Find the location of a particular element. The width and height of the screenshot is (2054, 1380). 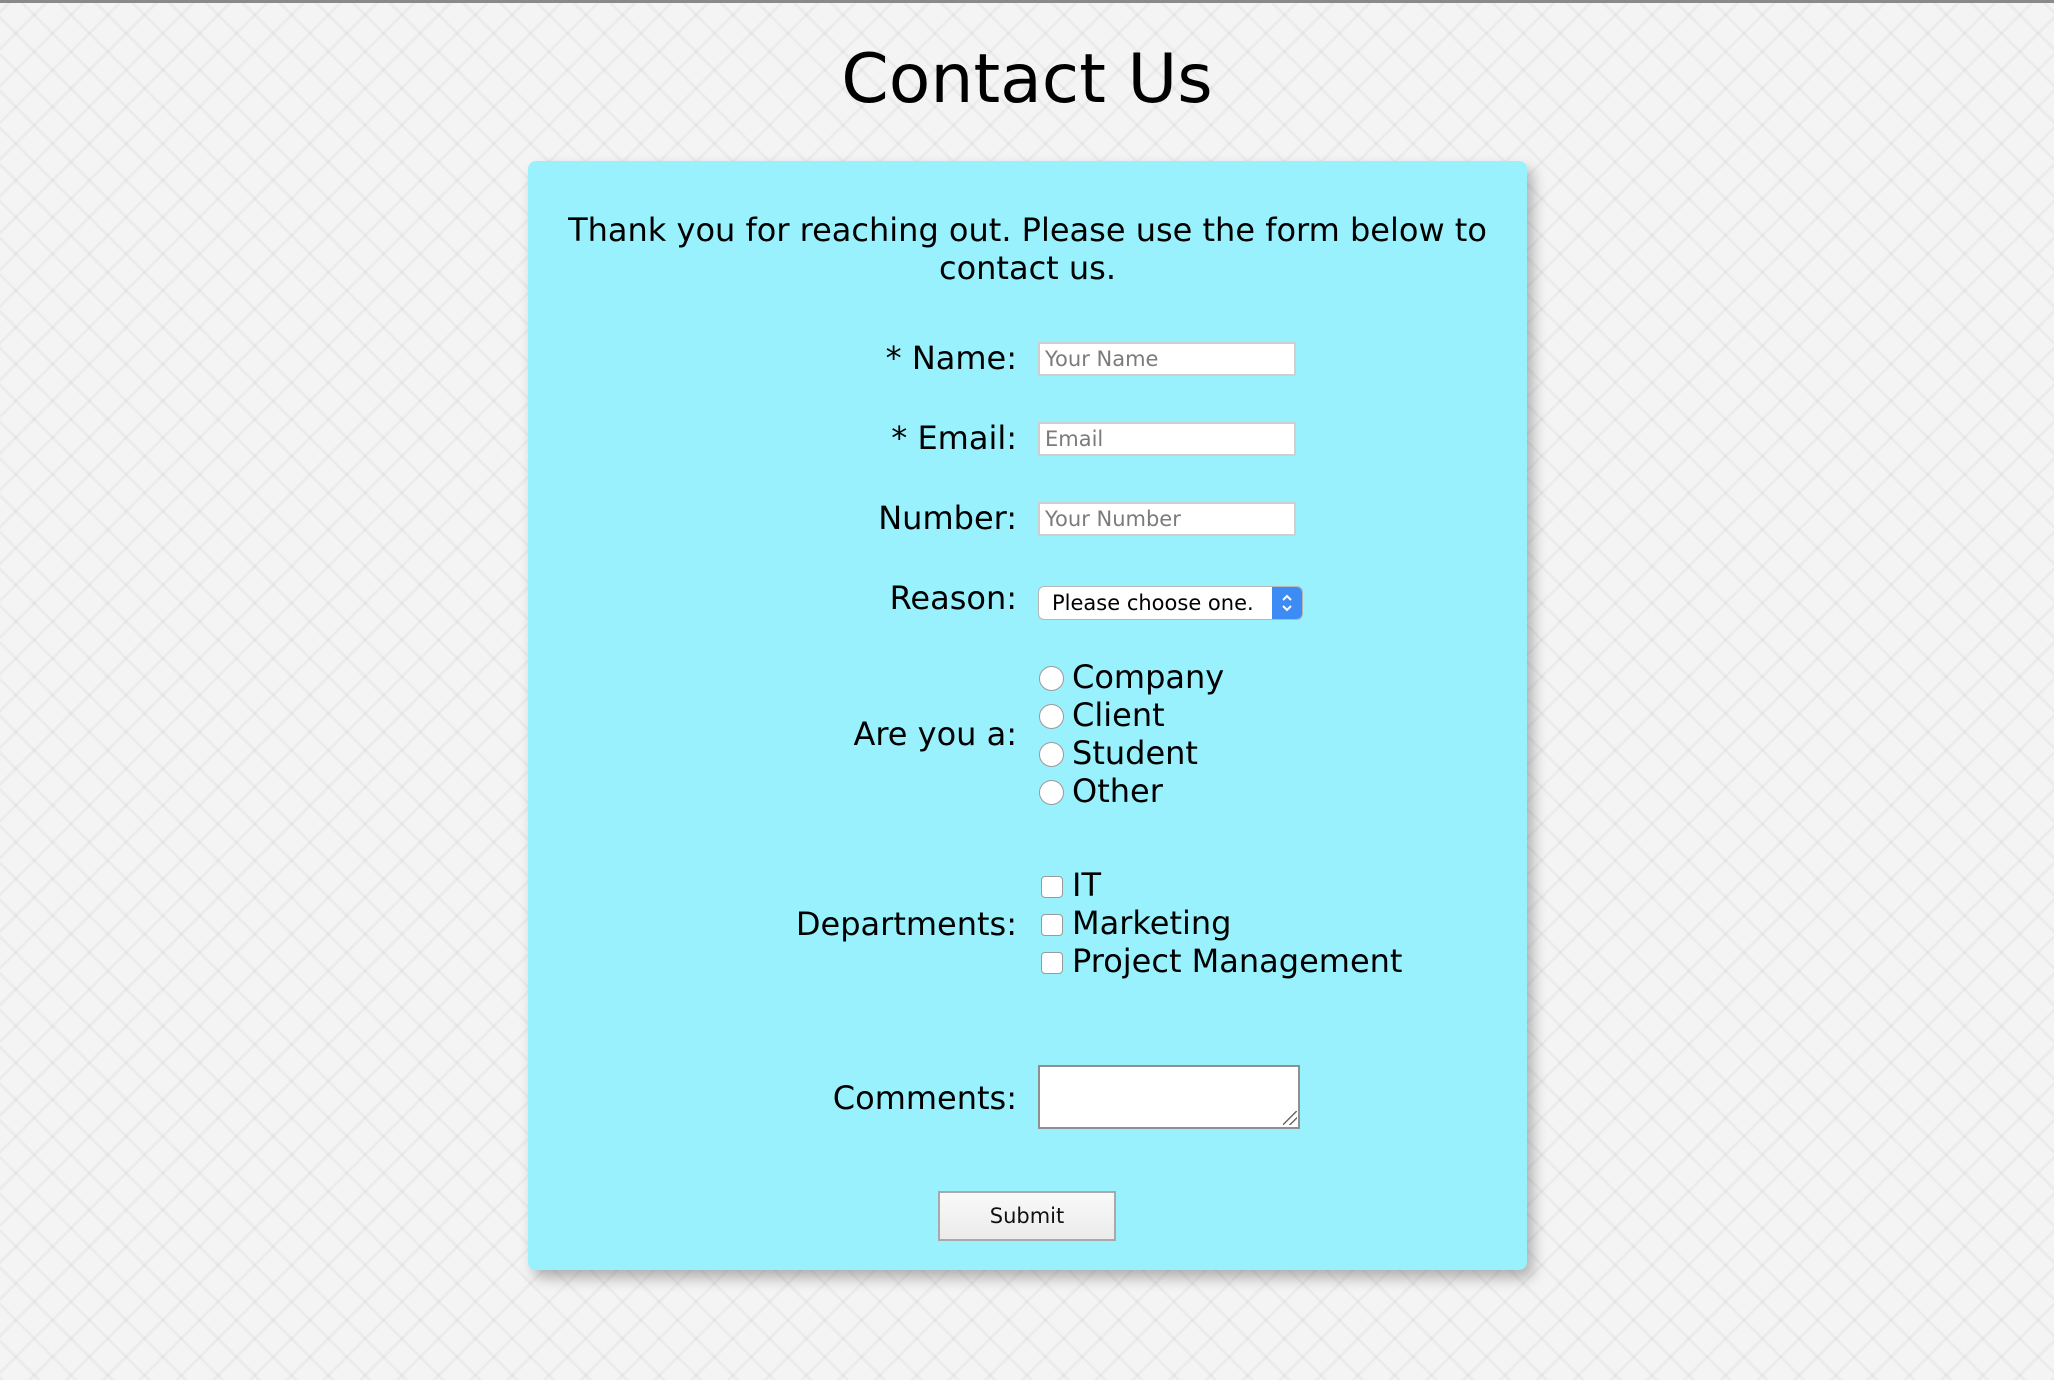

select-stepper-icon is located at coordinates (1287, 603).